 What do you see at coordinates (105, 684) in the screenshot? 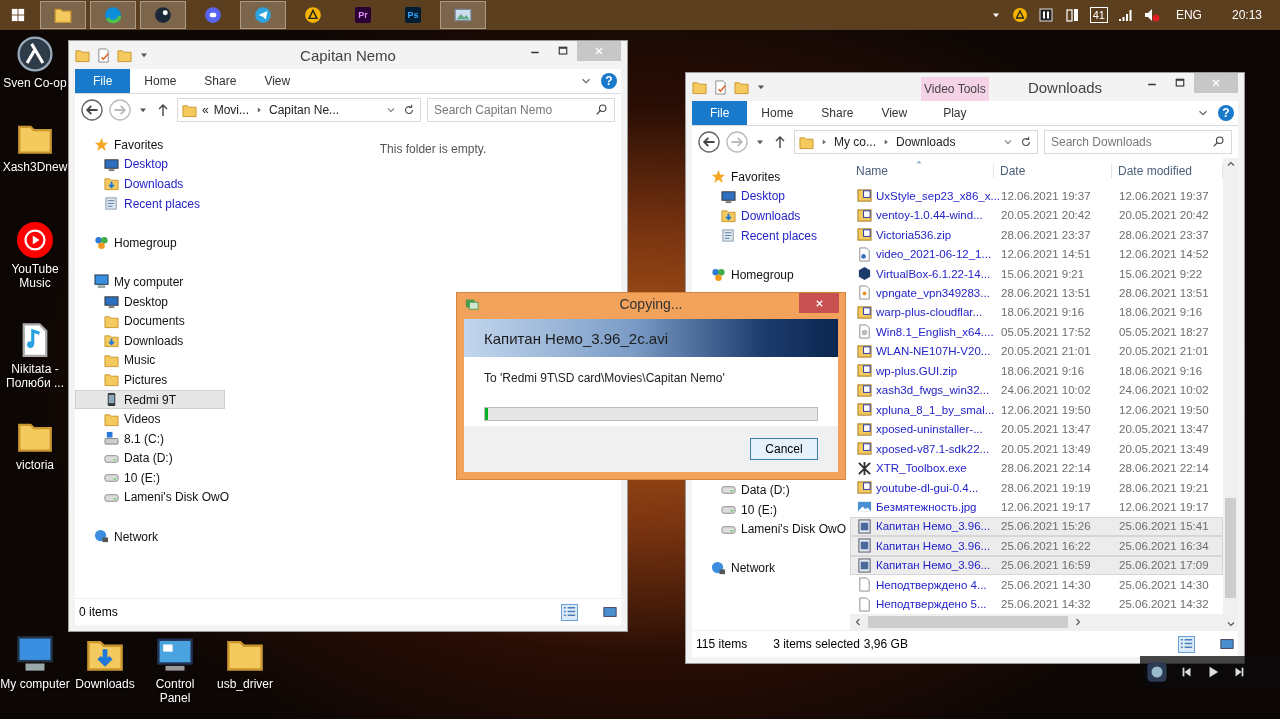
I see `desktop-icon-label: Downloads` at bounding box center [105, 684].